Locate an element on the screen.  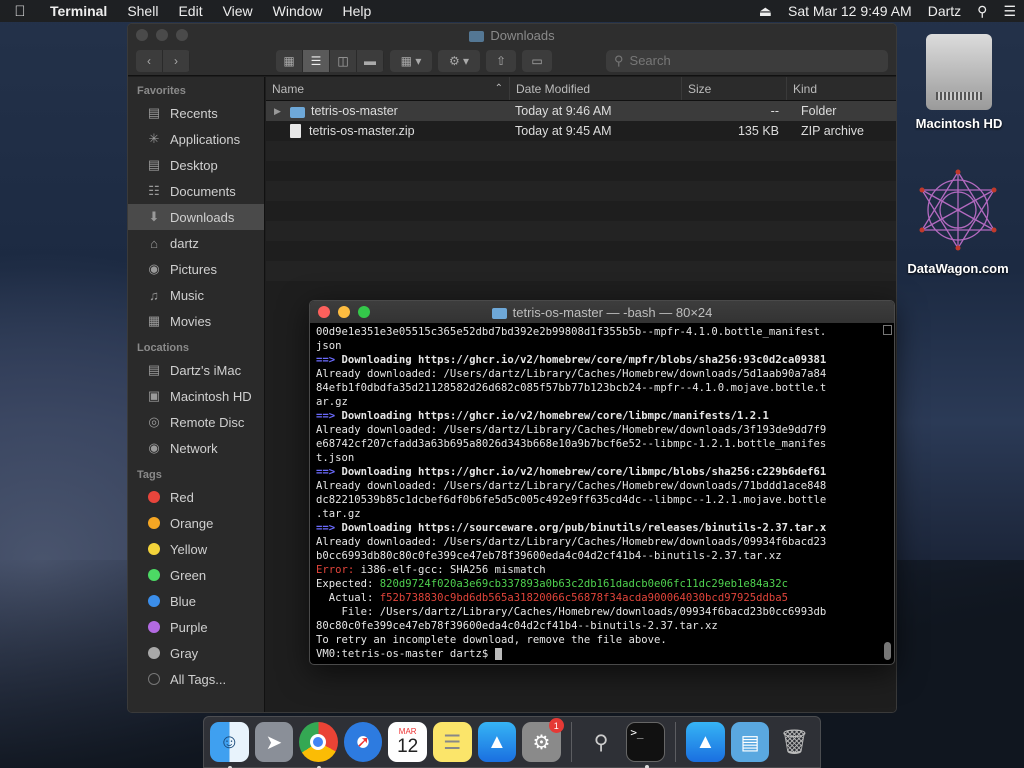
finder-icon: ☺ is located at coordinates (229, 745).